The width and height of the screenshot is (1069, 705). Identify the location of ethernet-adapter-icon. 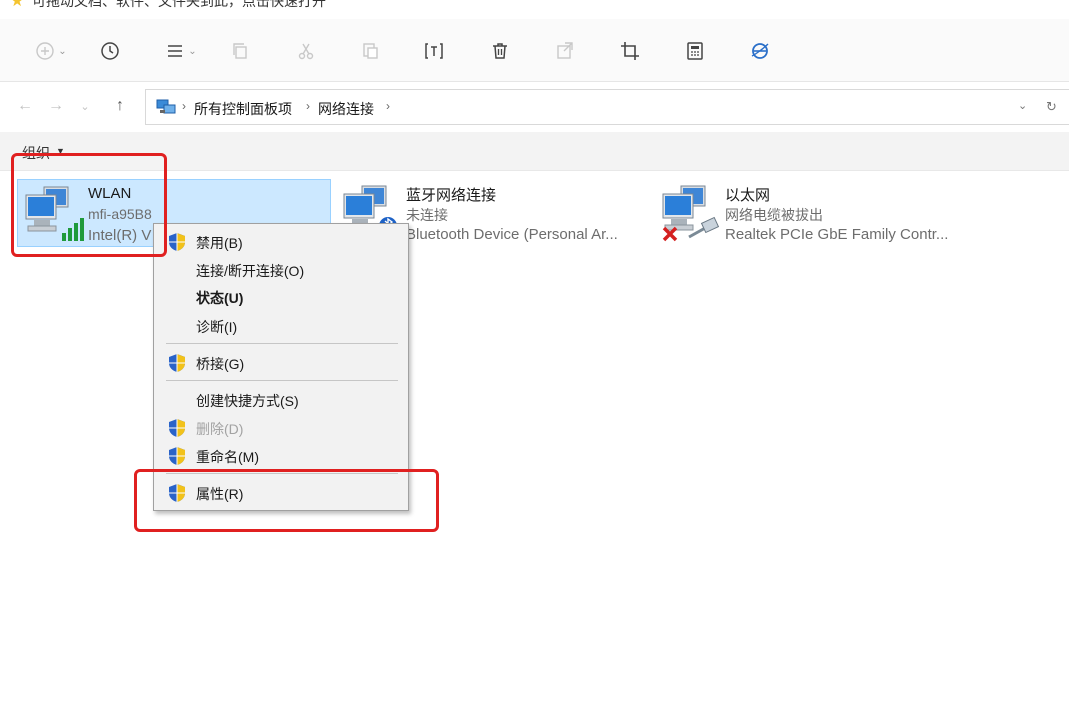
(691, 213).